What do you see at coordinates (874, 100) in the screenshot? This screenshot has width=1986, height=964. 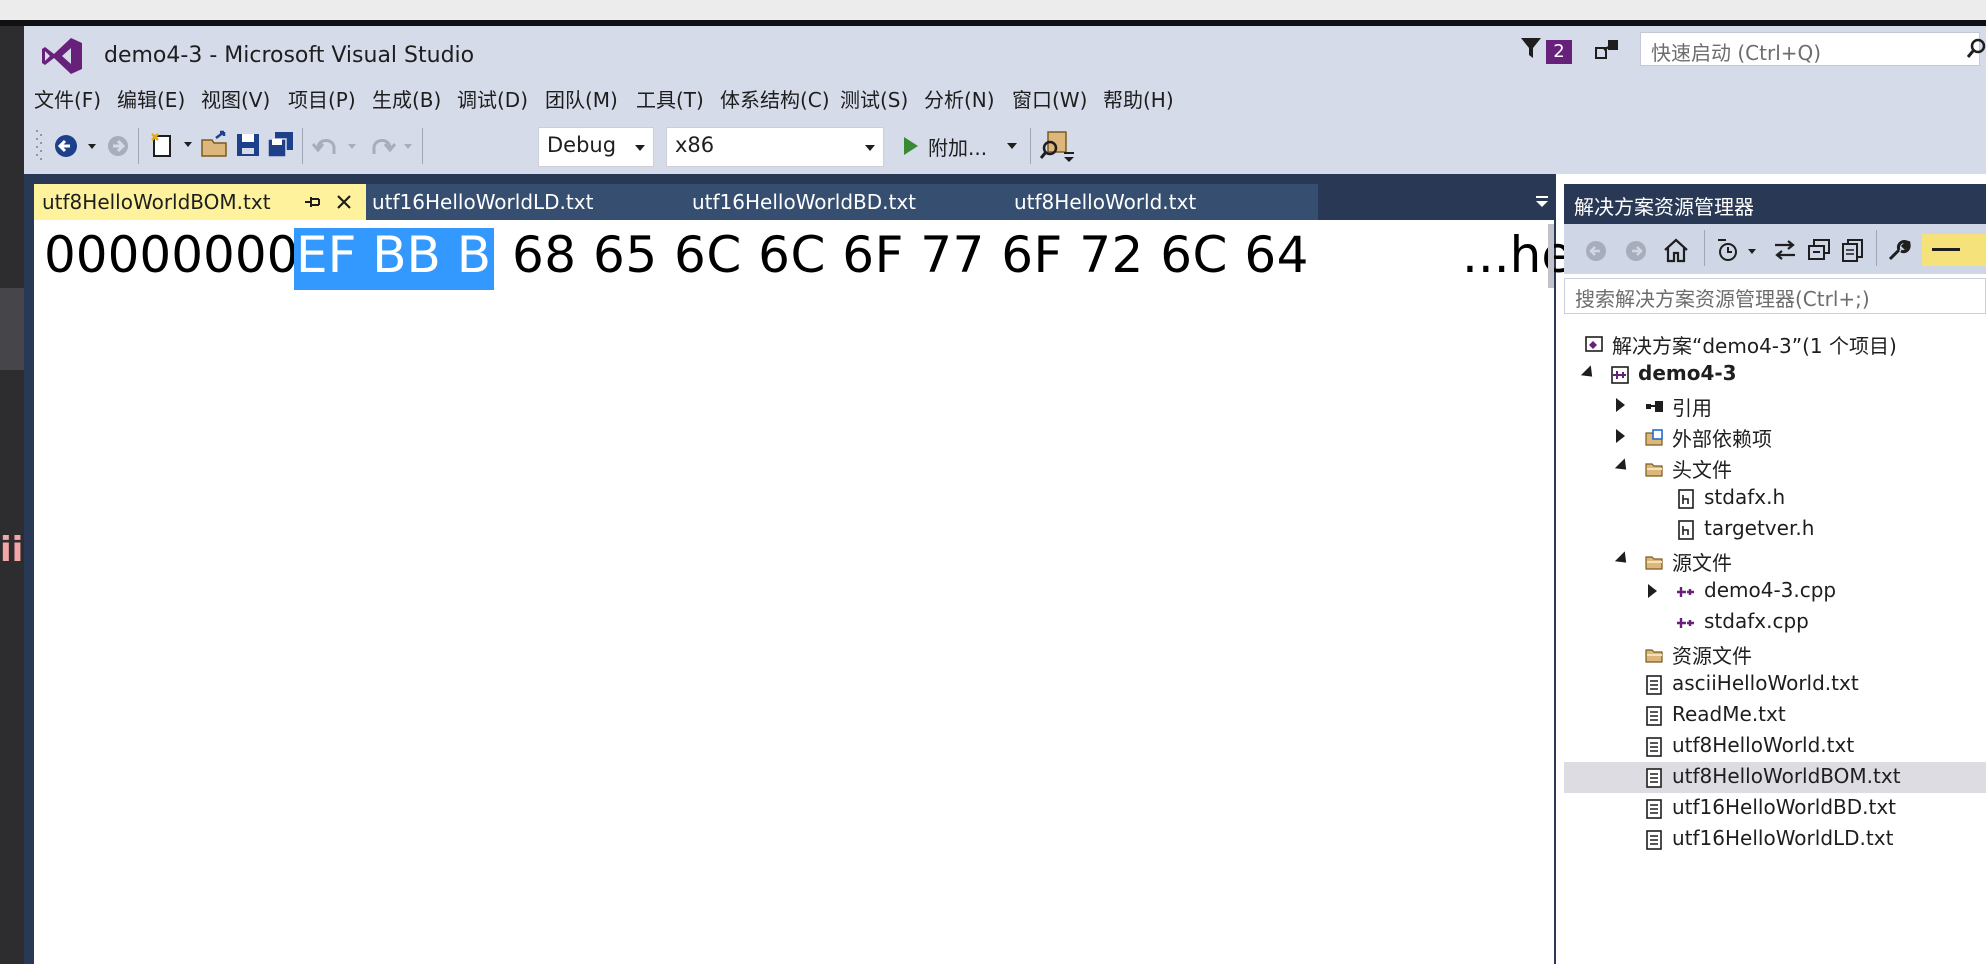 I see `menu-test: 测试(S)` at bounding box center [874, 100].